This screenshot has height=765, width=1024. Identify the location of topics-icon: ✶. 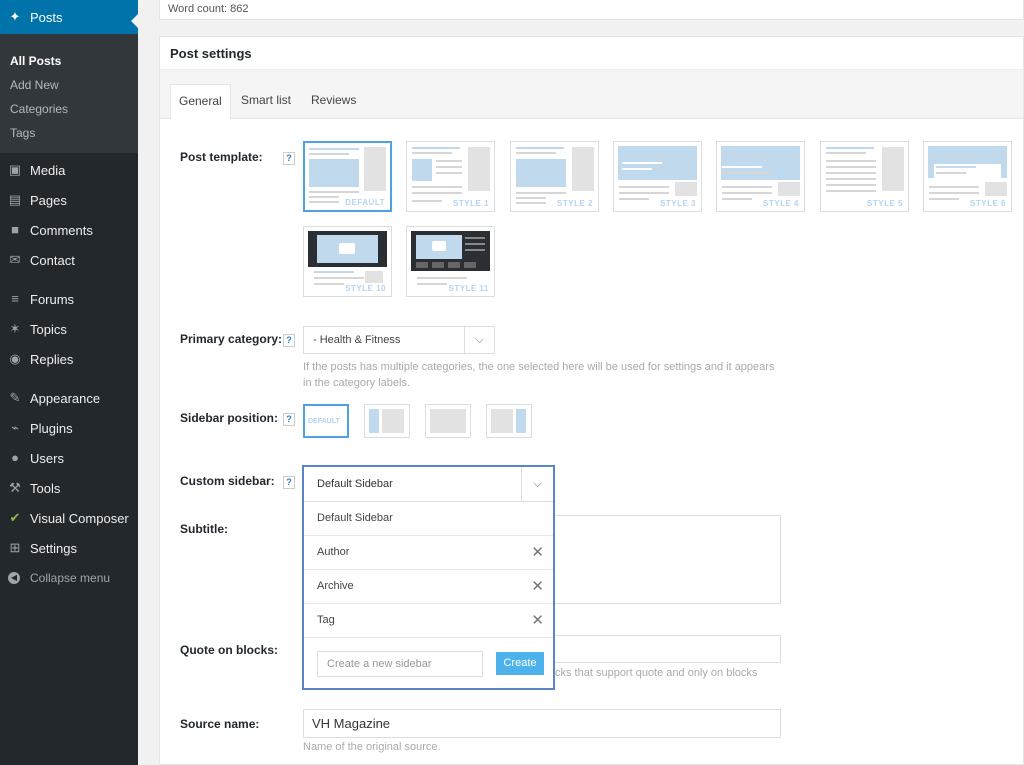
(15, 328).